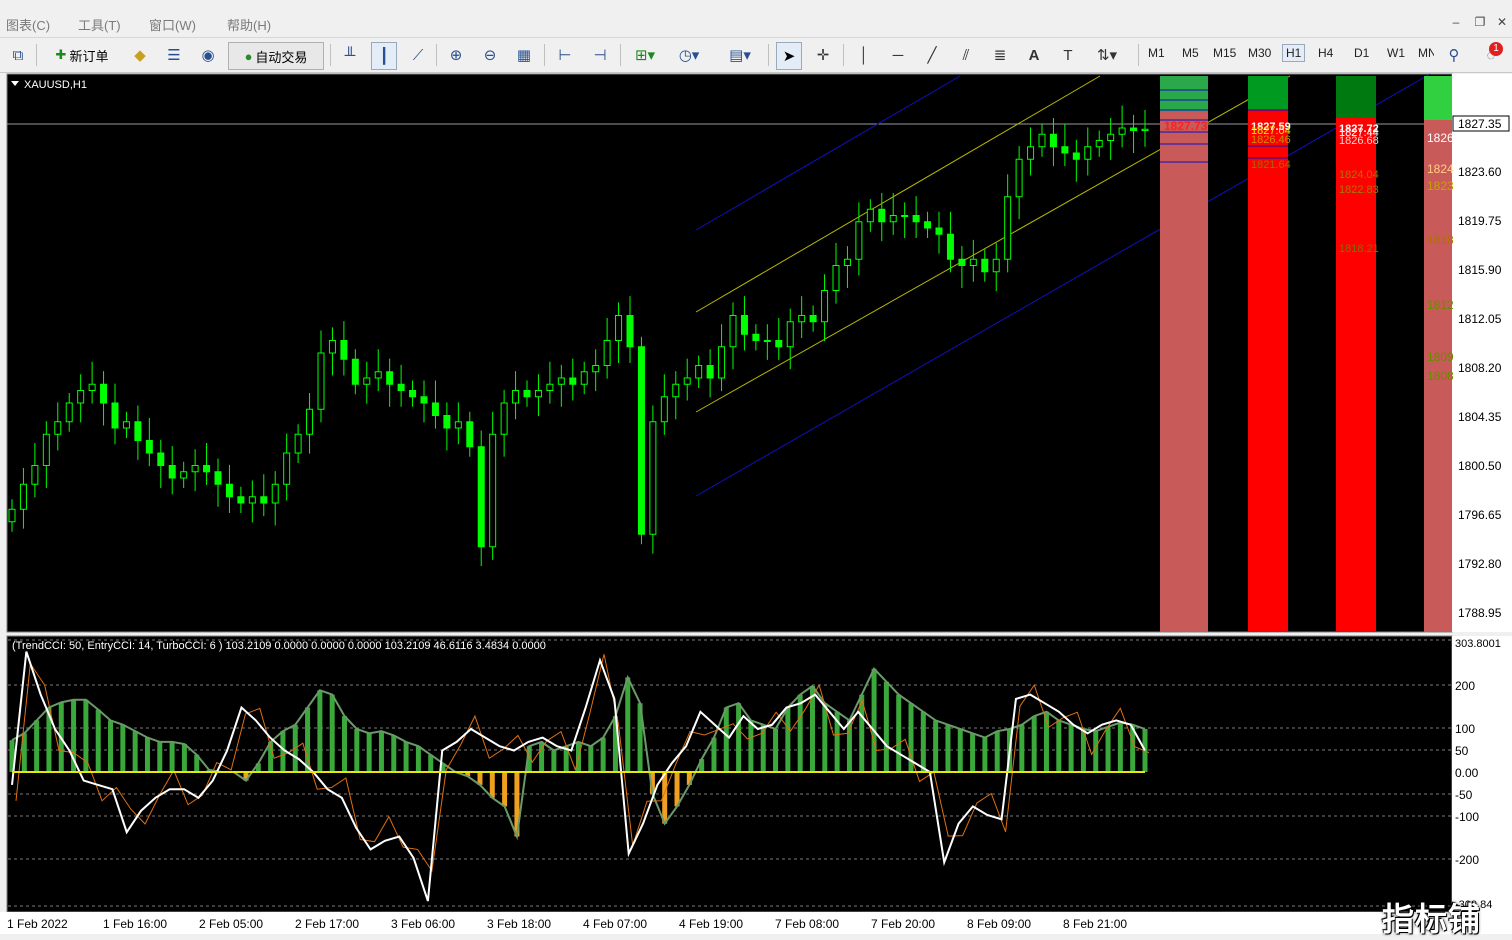 This screenshot has width=1512, height=940. What do you see at coordinates (1095, 924) in the screenshot?
I see `time-tick: 8 Feb 21:00` at bounding box center [1095, 924].